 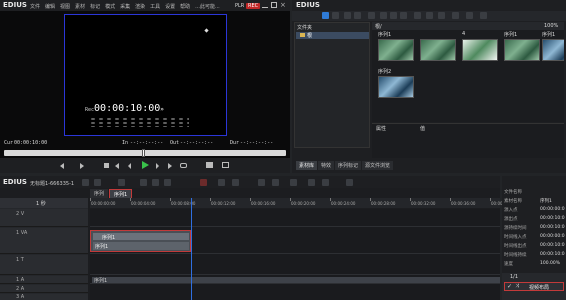 I want to click on bin-item: 4, so click(x=482, y=48).